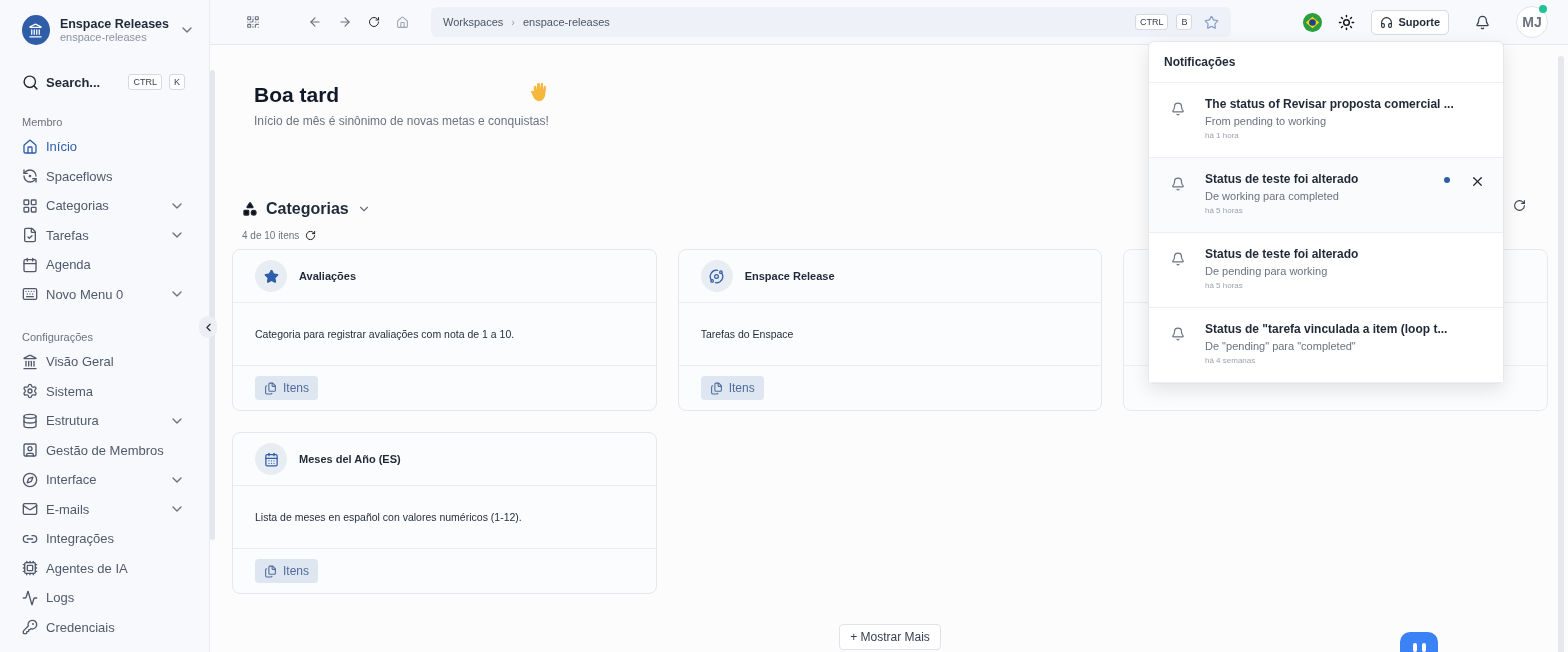  Describe the element at coordinates (115, 509) in the screenshot. I see `sidebar-item: E-mails` at that location.